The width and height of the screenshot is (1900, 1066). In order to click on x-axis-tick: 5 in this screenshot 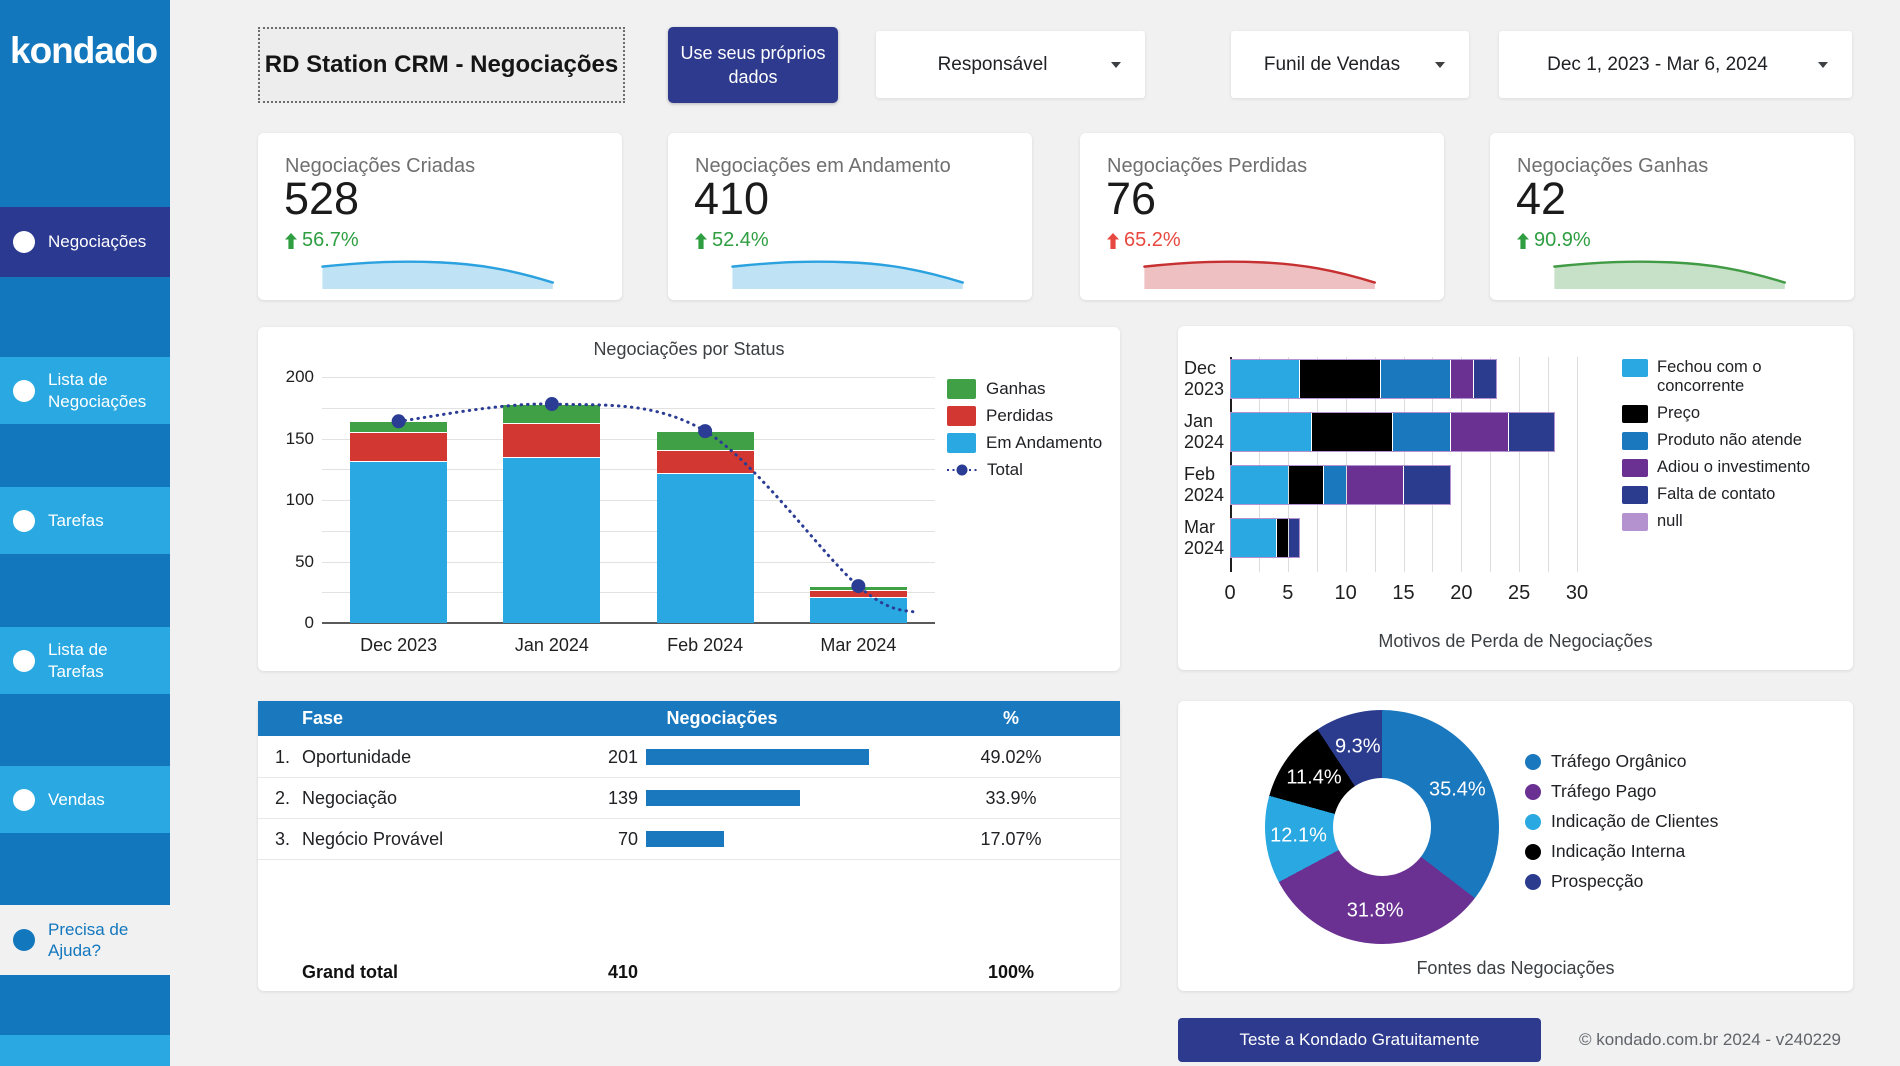, I will do `click(1288, 593)`.